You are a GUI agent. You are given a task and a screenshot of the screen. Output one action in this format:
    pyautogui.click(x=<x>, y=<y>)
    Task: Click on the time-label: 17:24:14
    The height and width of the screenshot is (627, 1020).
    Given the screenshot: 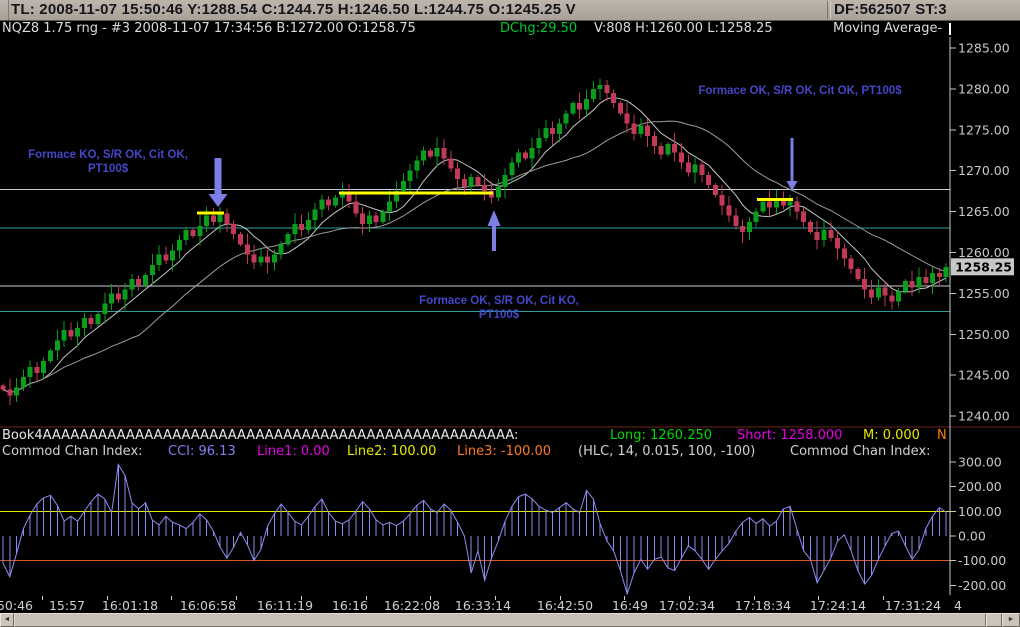 What is the action you would take?
    pyautogui.click(x=838, y=605)
    